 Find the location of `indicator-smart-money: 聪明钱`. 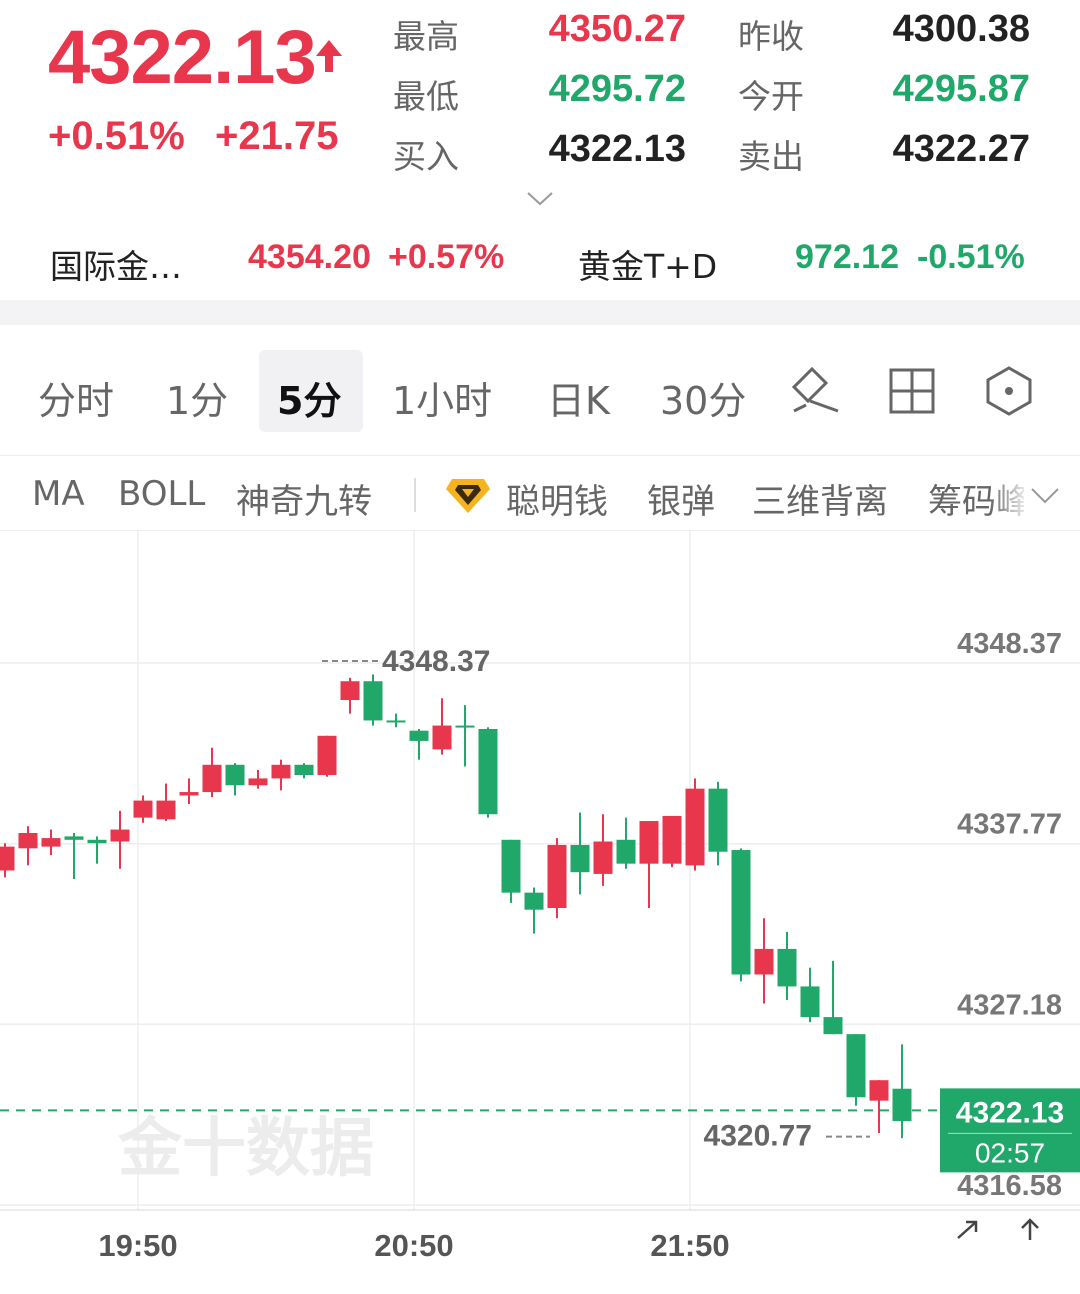

indicator-smart-money: 聪明钱 is located at coordinates (557, 498).